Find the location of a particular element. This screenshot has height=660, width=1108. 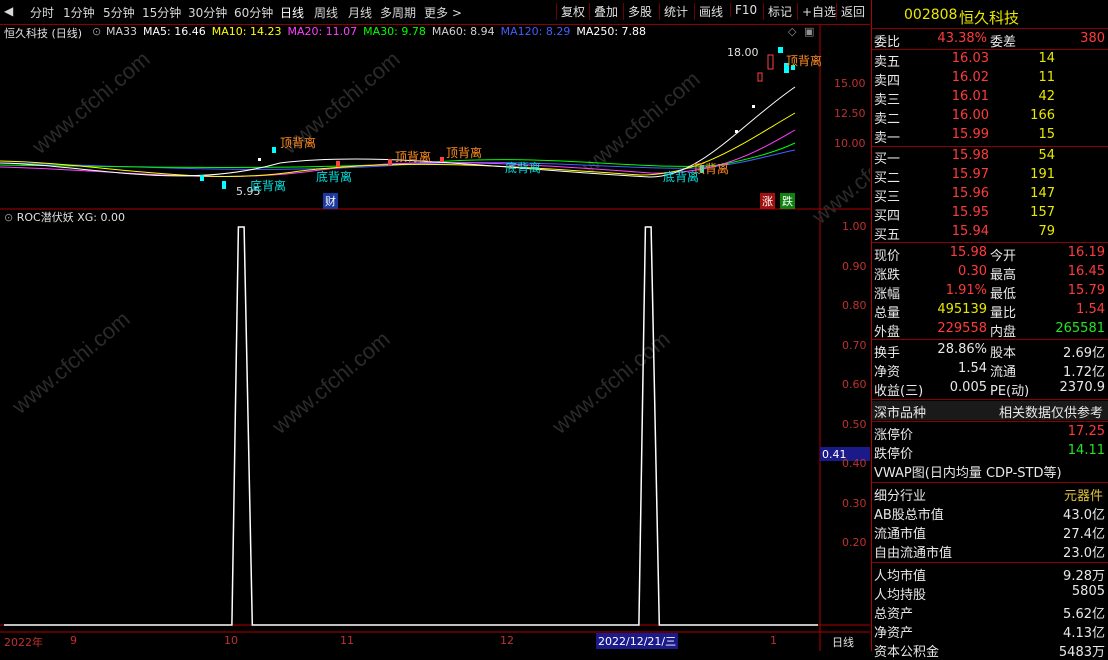

fuquan-button: 复权 is located at coordinates (572, 11).